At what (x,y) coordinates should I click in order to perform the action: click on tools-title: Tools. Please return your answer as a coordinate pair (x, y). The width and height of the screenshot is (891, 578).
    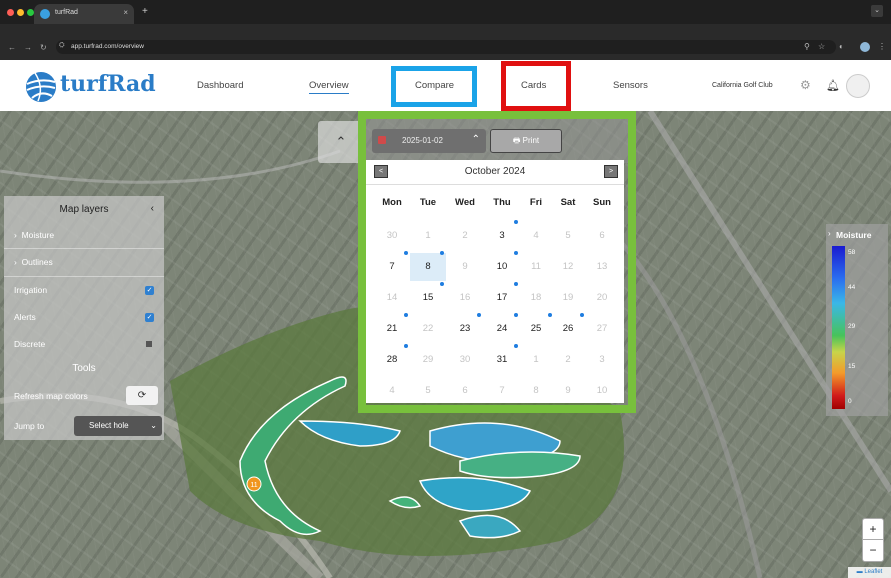
    Looking at the image, I should click on (84, 368).